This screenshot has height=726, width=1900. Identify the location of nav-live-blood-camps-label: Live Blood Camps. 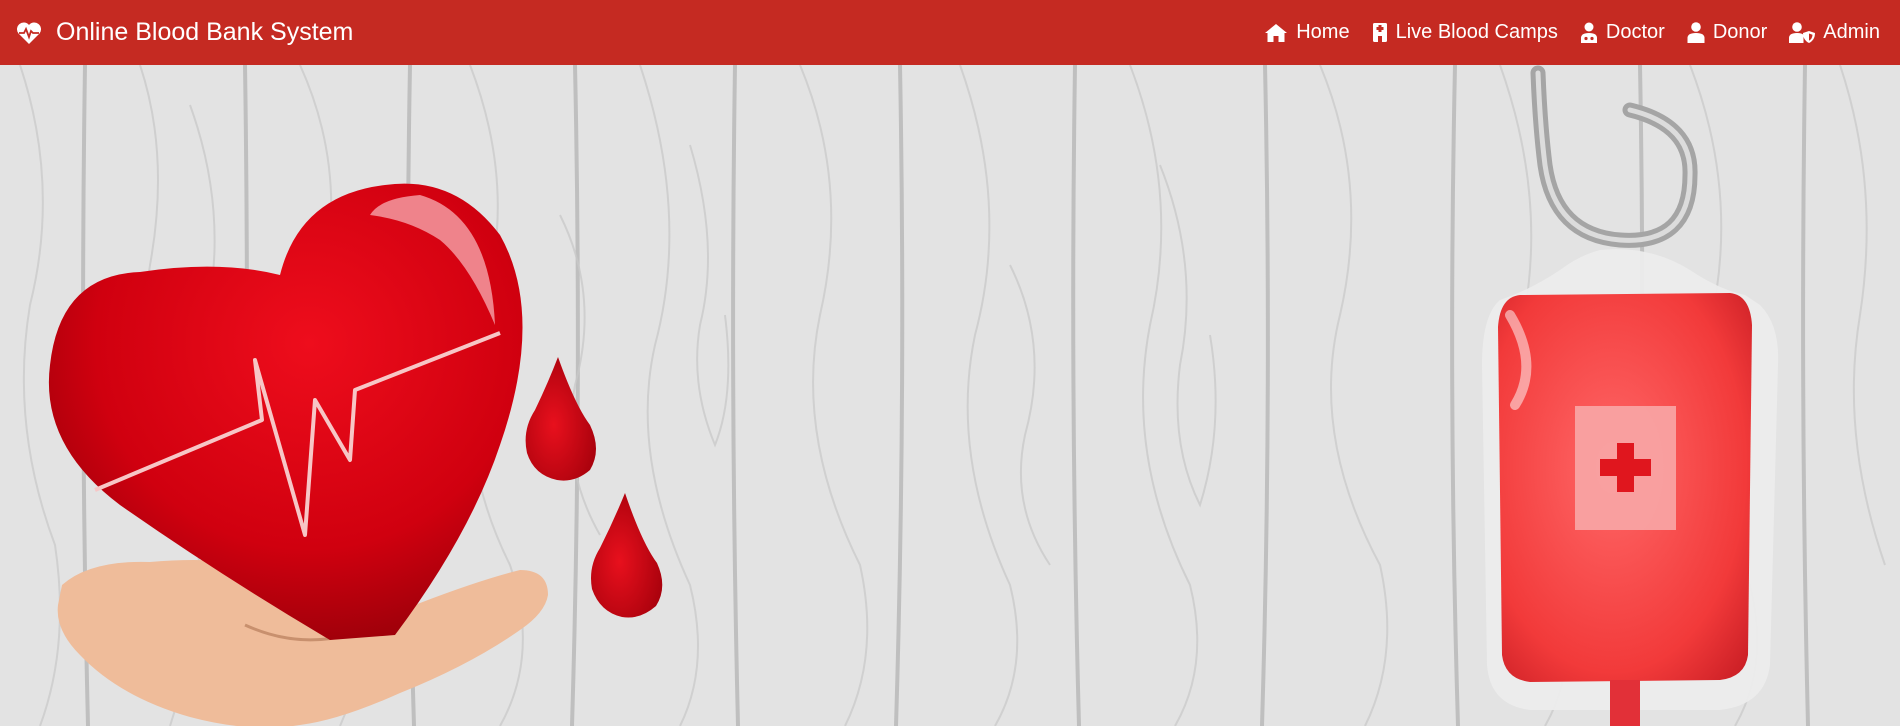
(1476, 32).